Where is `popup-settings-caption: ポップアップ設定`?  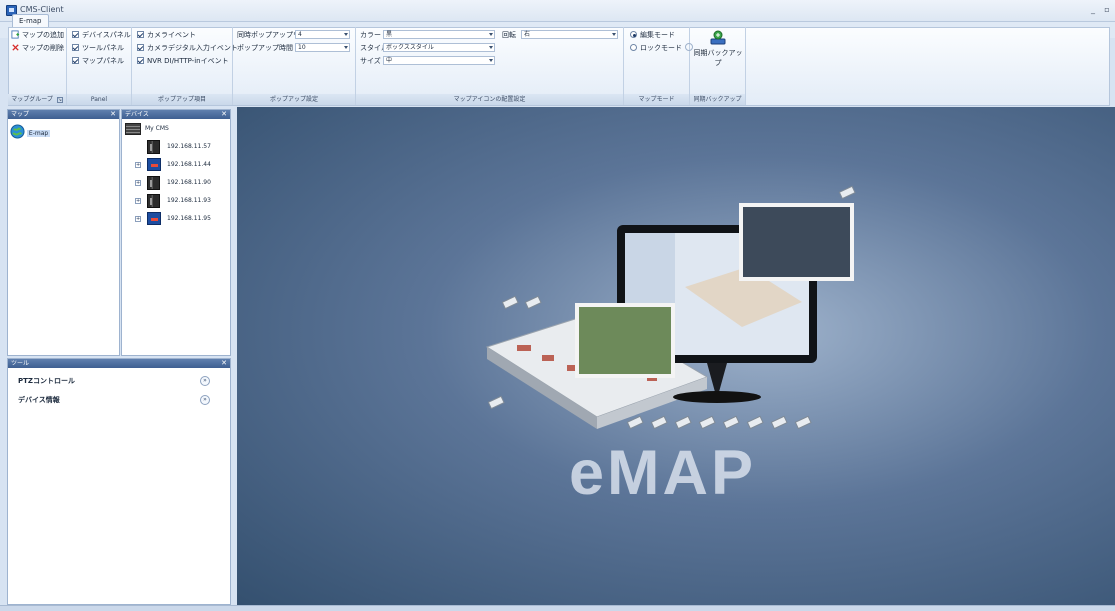
popup-settings-caption: ポップアップ設定 is located at coordinates (294, 99).